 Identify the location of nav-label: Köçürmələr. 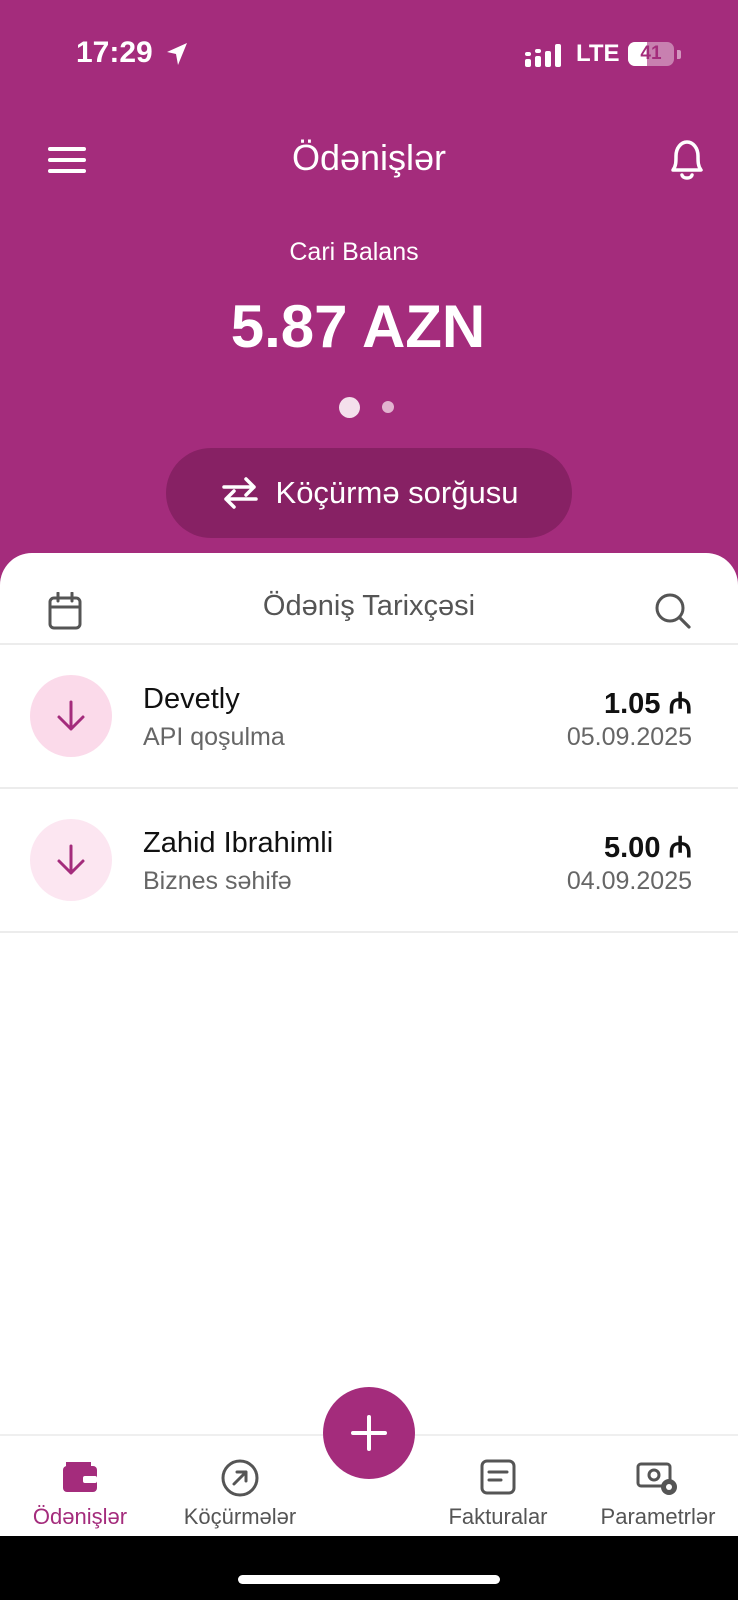
(240, 1516).